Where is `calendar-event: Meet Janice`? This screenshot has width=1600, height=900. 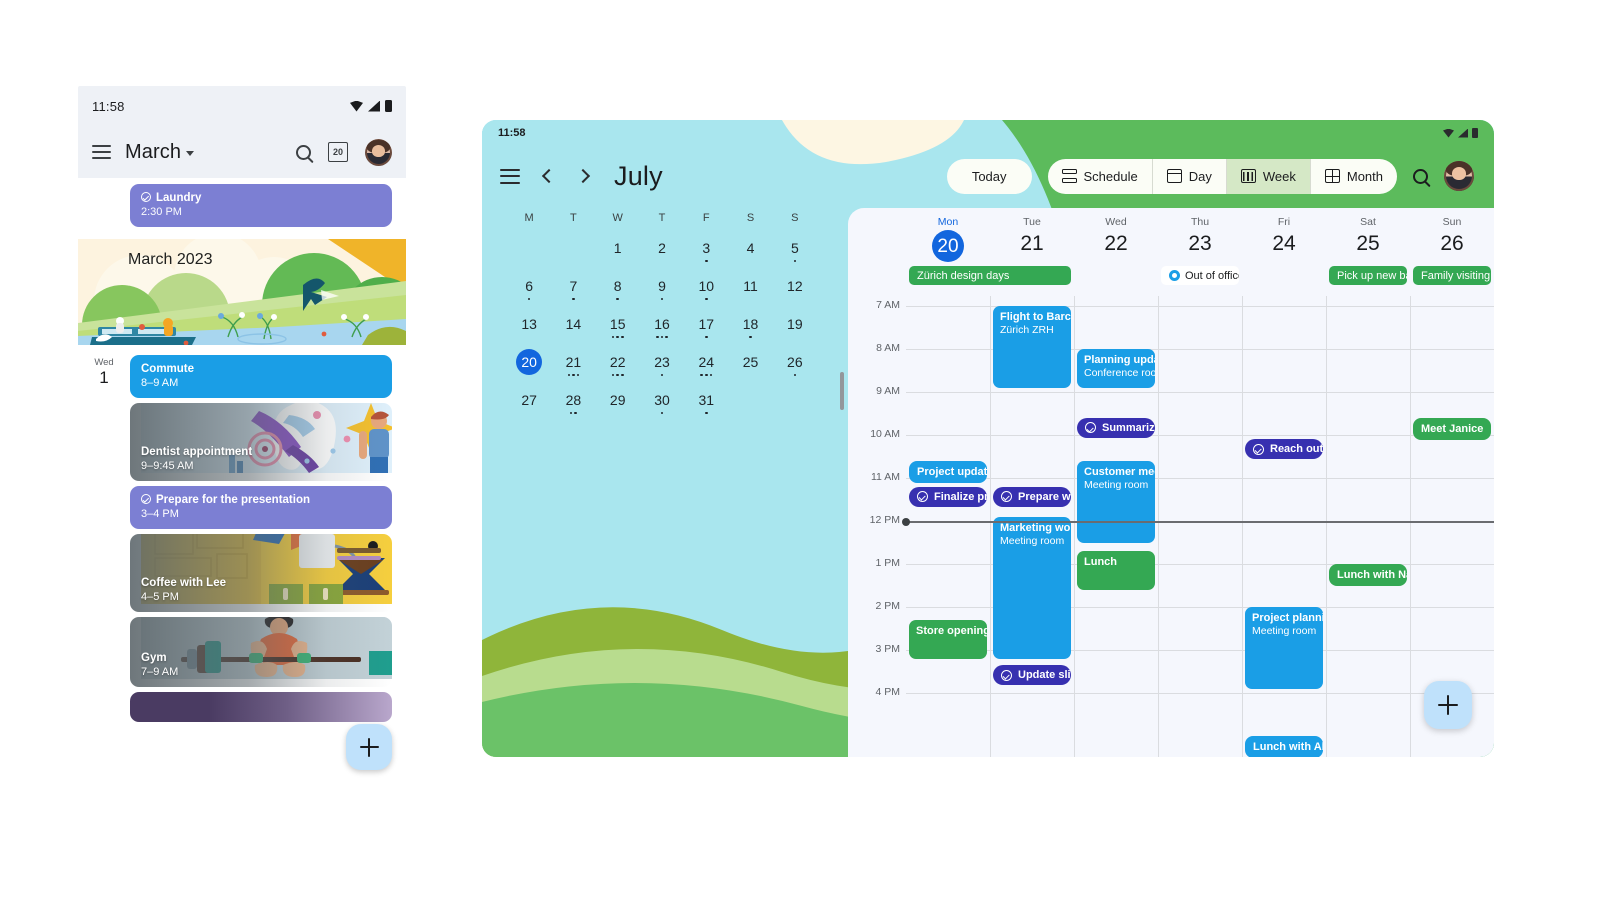 calendar-event: Meet Janice is located at coordinates (1452, 428).